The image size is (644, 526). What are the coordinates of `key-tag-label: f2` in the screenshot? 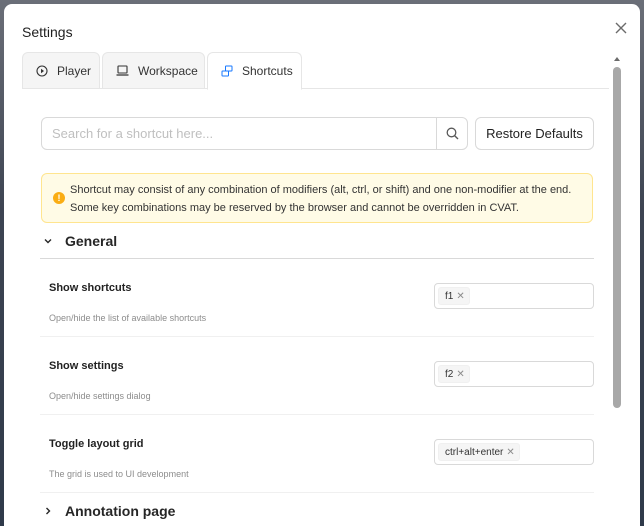 It's located at (449, 374).